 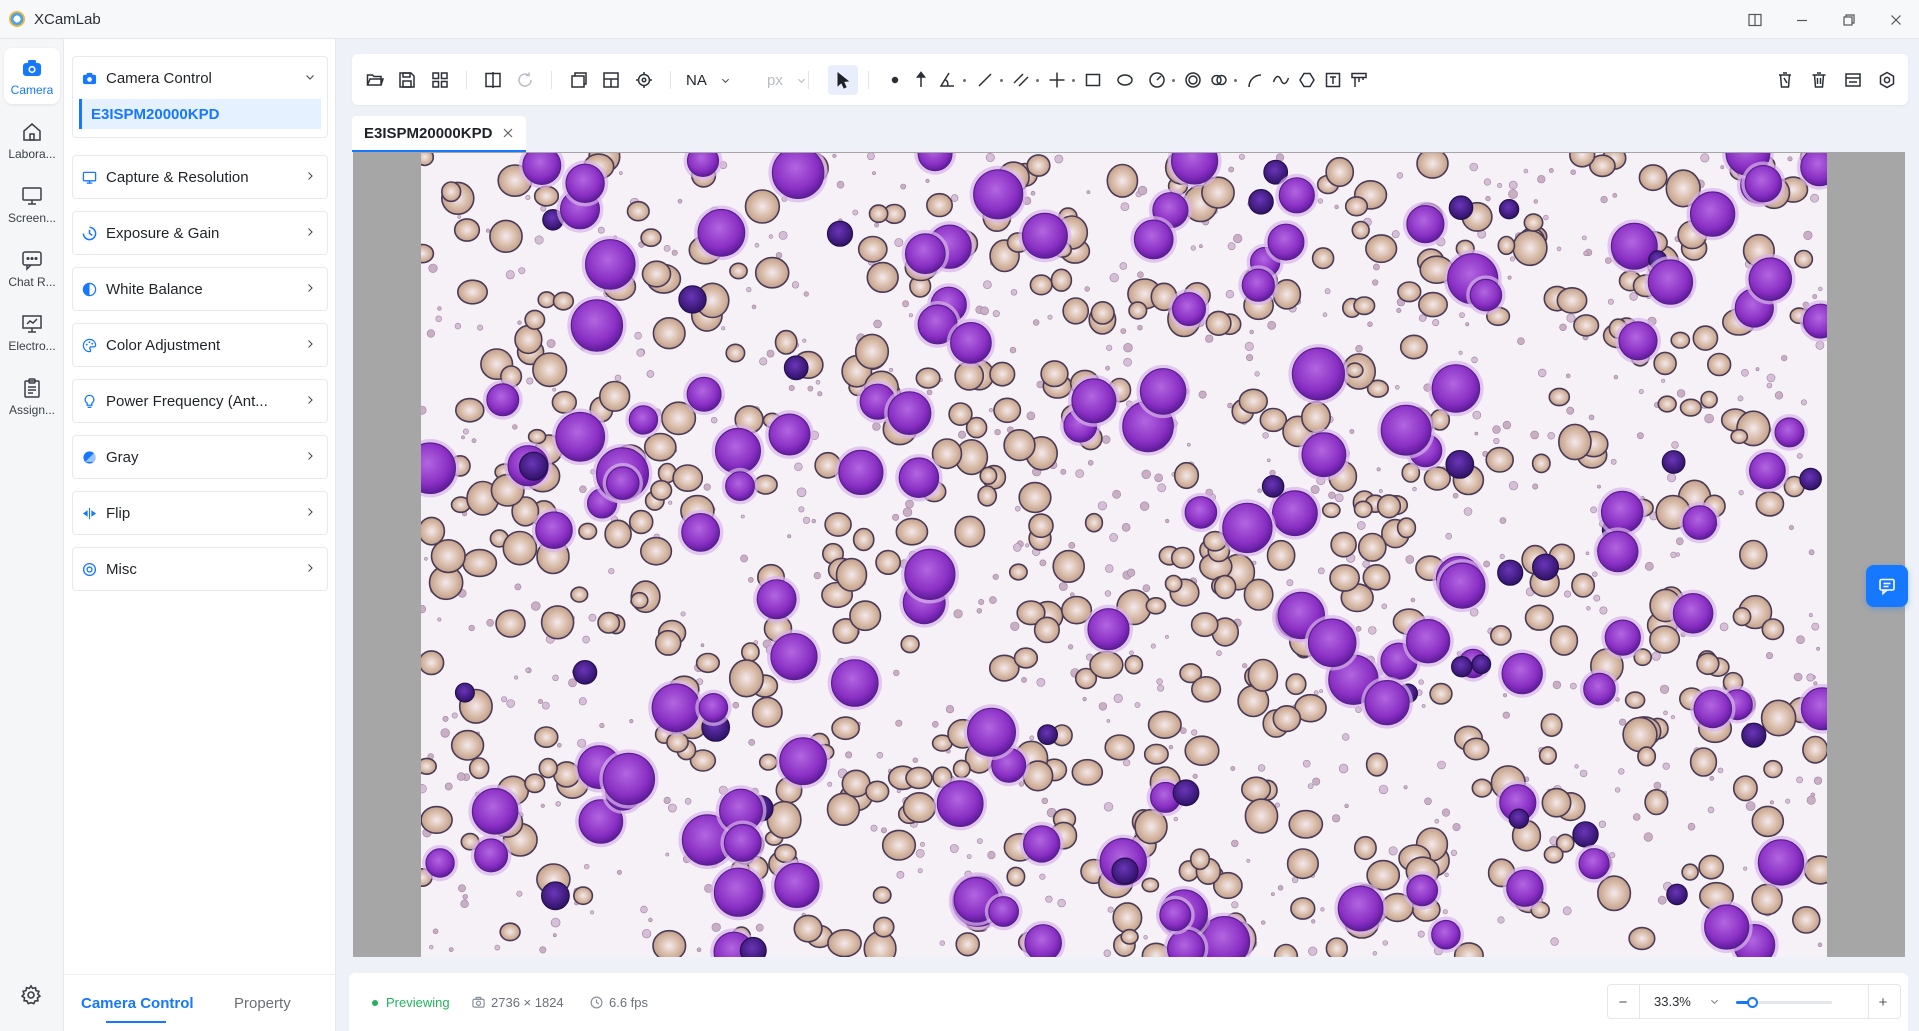 What do you see at coordinates (985, 80) in the screenshot?
I see `line-tool-button` at bounding box center [985, 80].